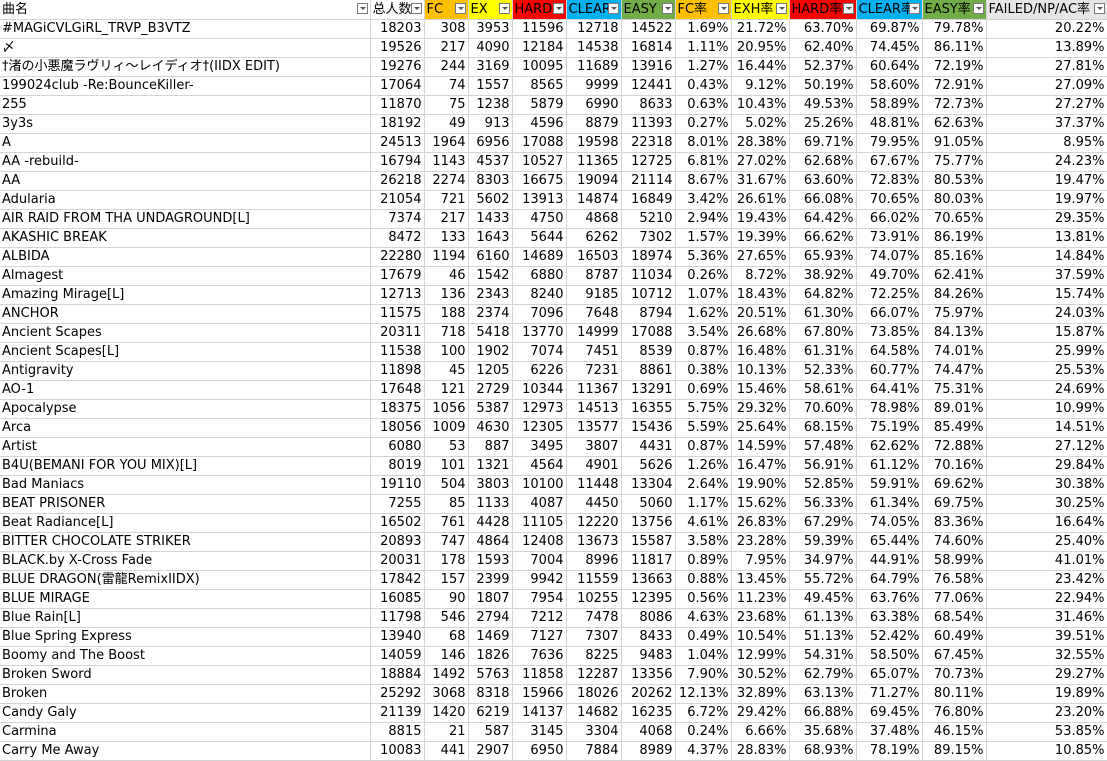 The width and height of the screenshot is (1107, 761). What do you see at coordinates (823, 371) in the screenshot?
I see `data-cell: 52.33%` at bounding box center [823, 371].